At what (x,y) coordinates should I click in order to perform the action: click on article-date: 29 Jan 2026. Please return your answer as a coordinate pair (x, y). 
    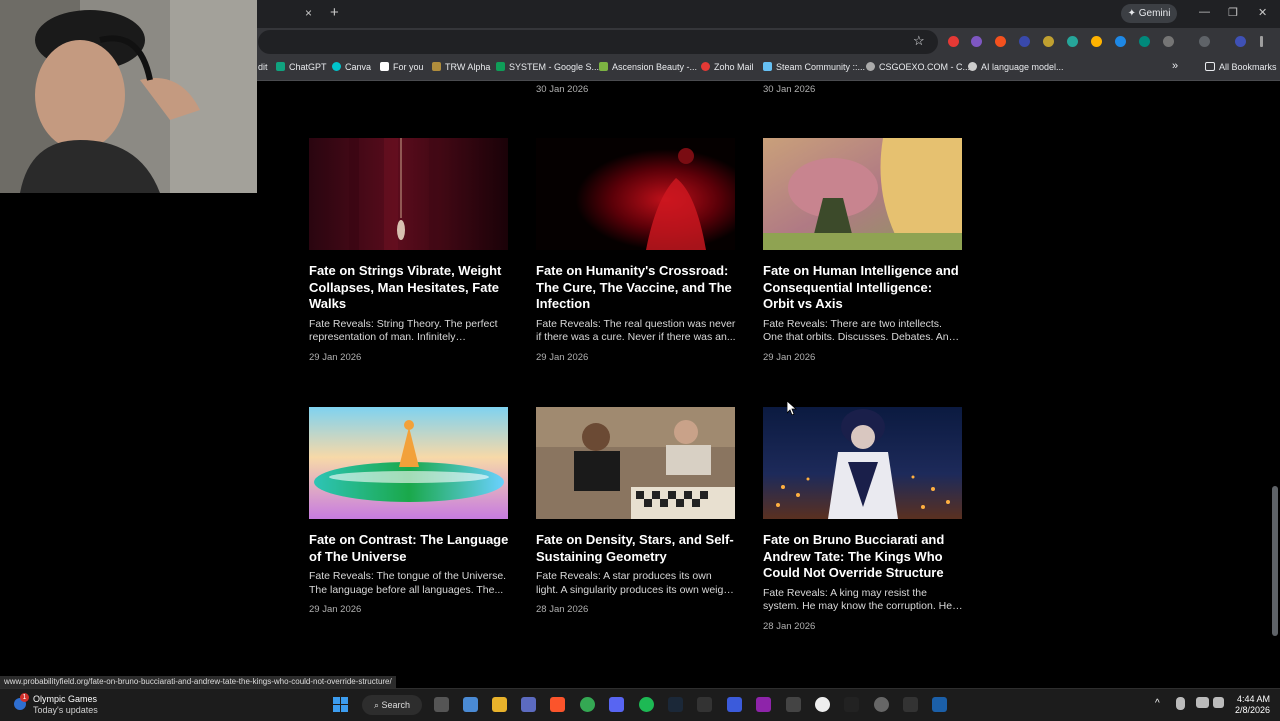
    Looking at the image, I should click on (335, 357).